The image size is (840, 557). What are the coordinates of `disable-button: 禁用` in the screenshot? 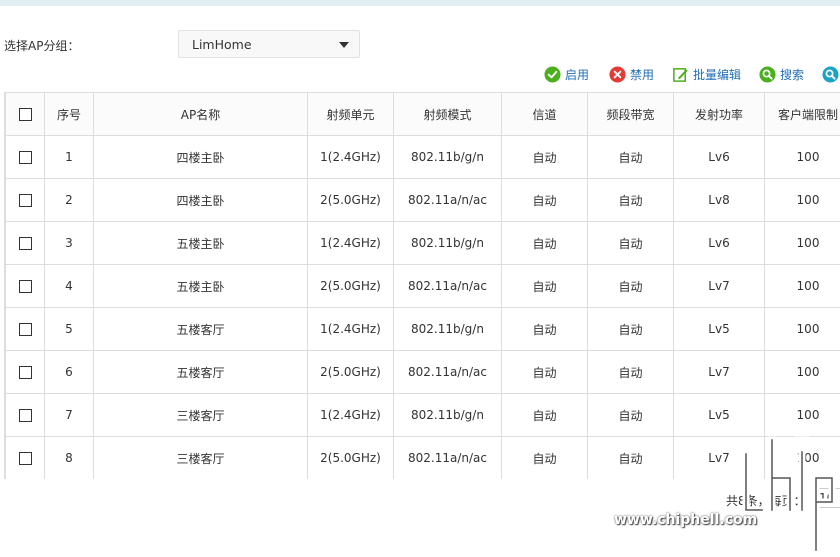 It's located at (631, 74).